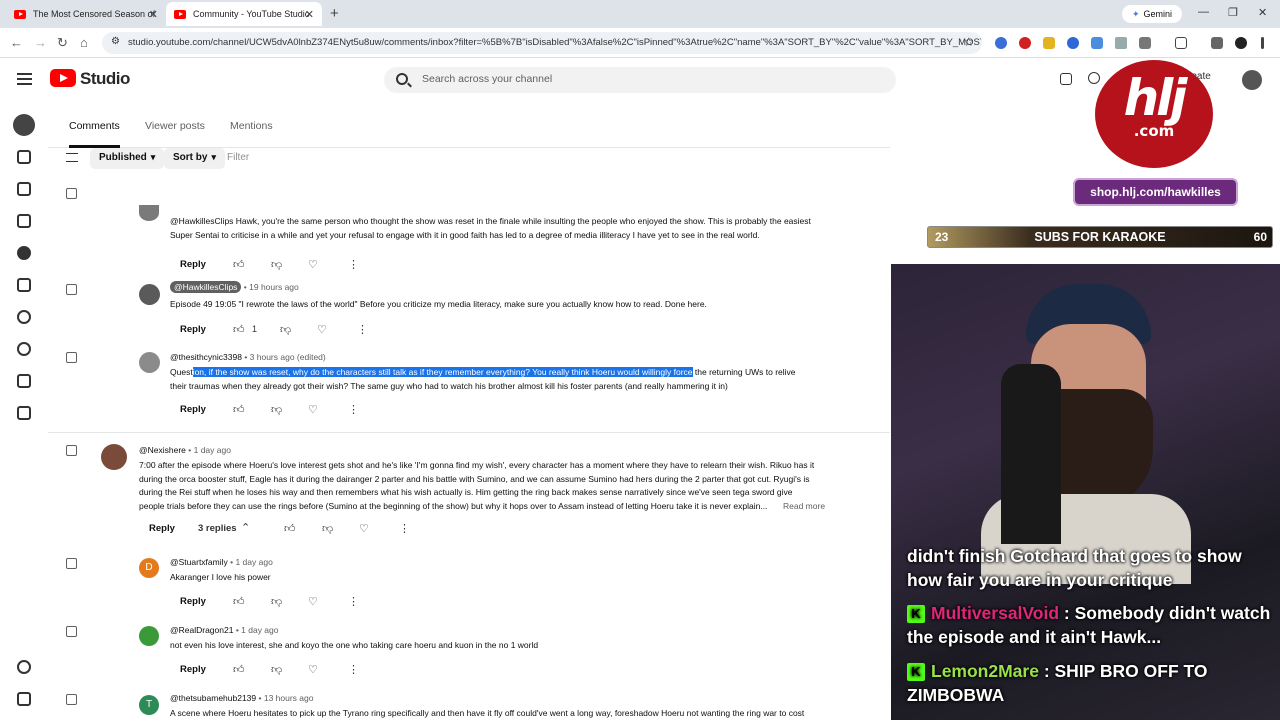  Describe the element at coordinates (94, 134) in the screenshot. I see `tab-comments: Comments` at that location.